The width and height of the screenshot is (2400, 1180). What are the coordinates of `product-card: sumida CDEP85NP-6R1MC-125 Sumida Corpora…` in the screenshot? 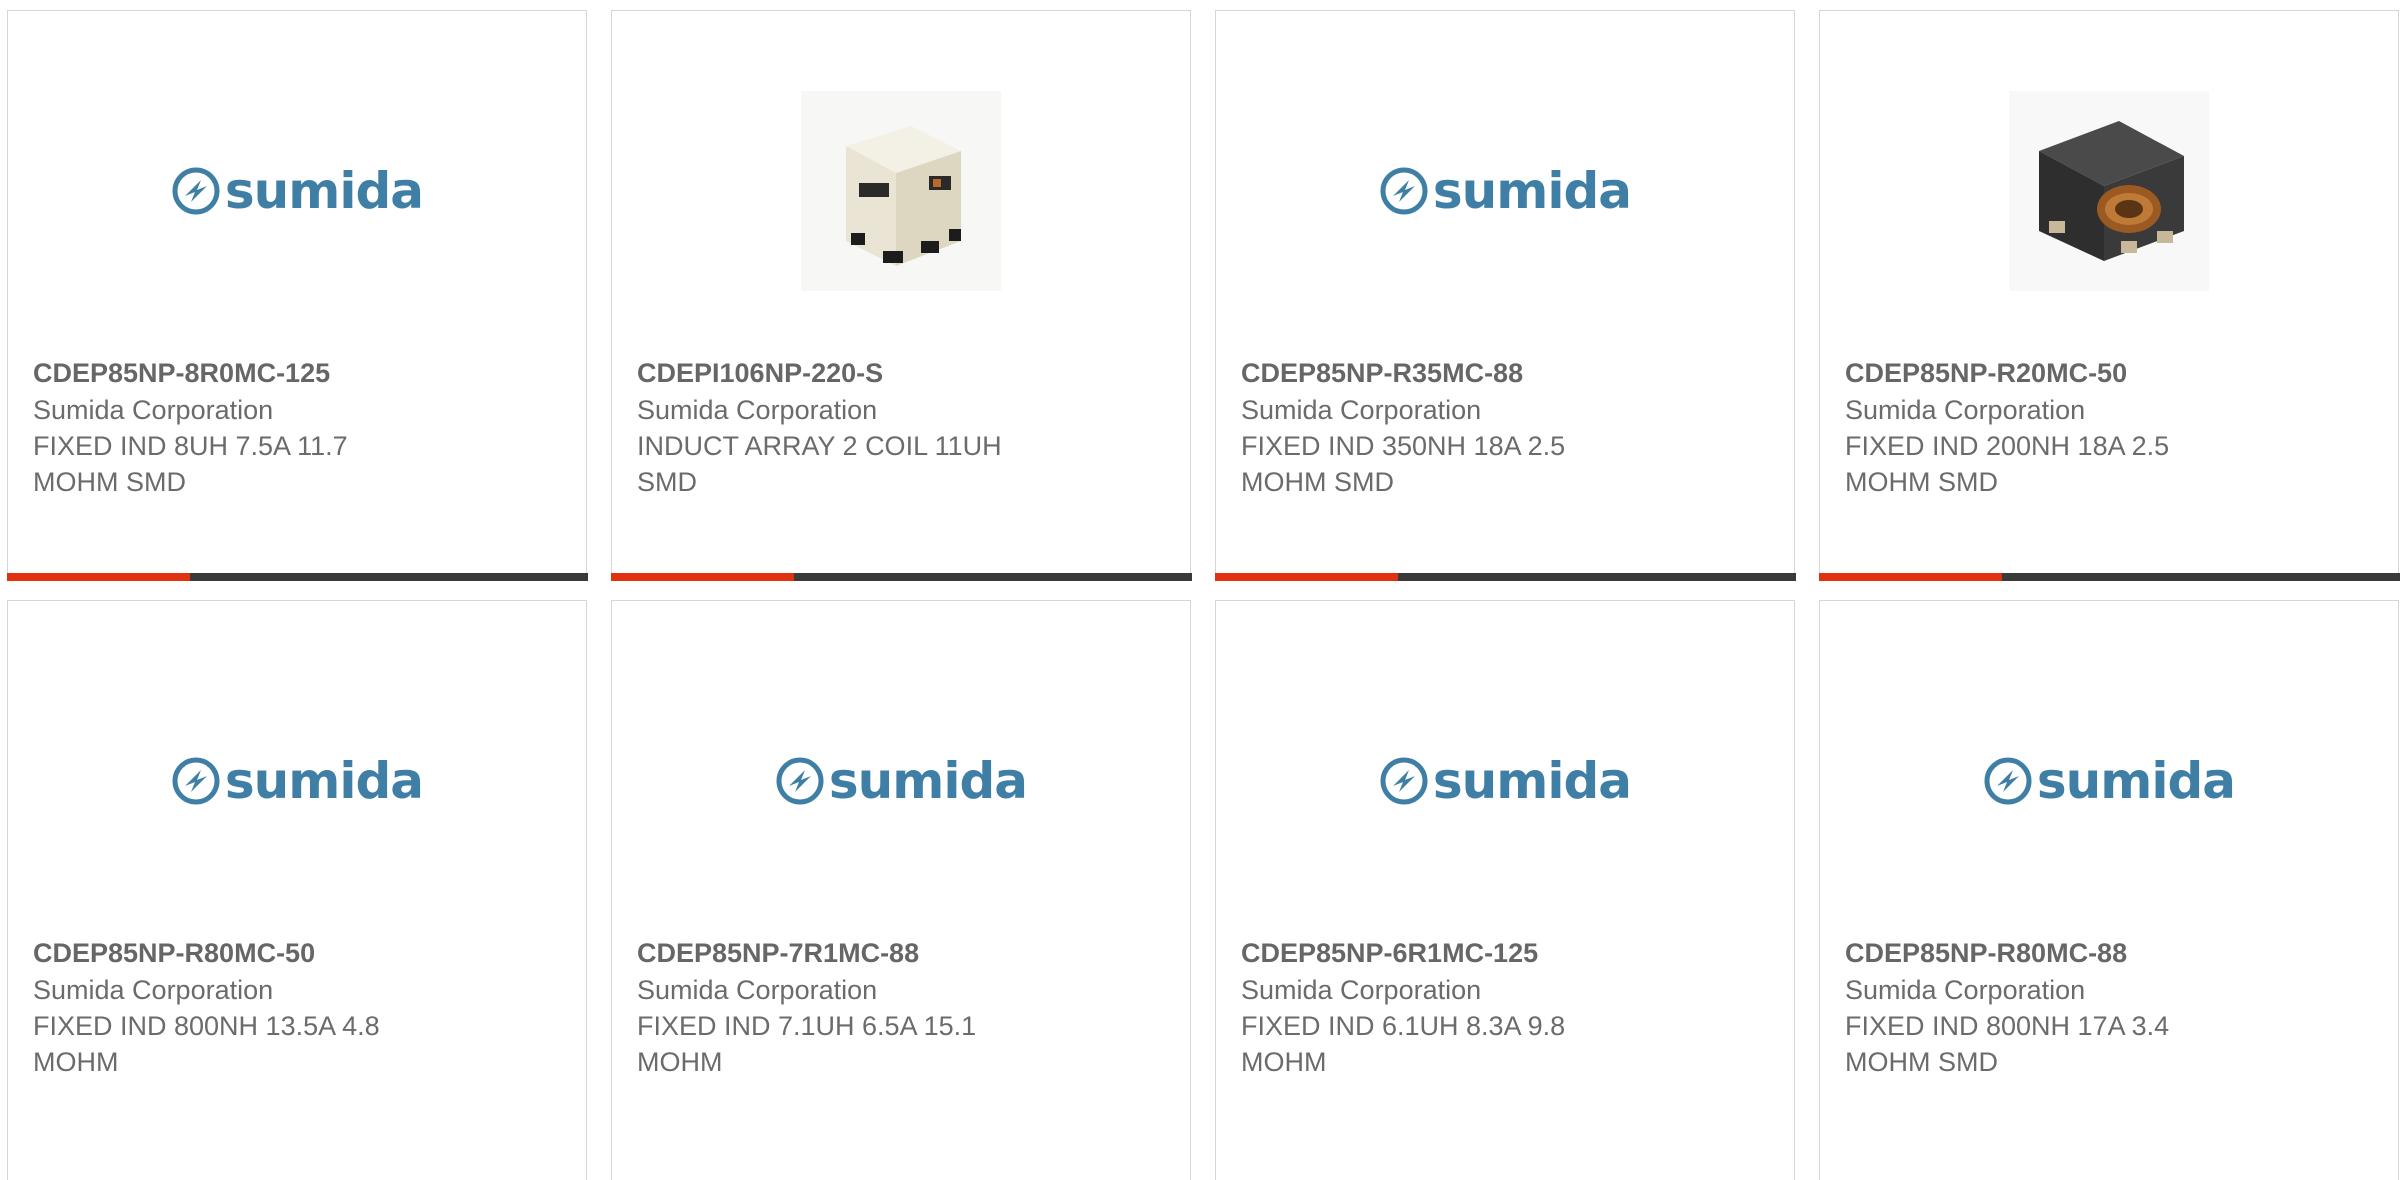 It's located at (1505, 890).